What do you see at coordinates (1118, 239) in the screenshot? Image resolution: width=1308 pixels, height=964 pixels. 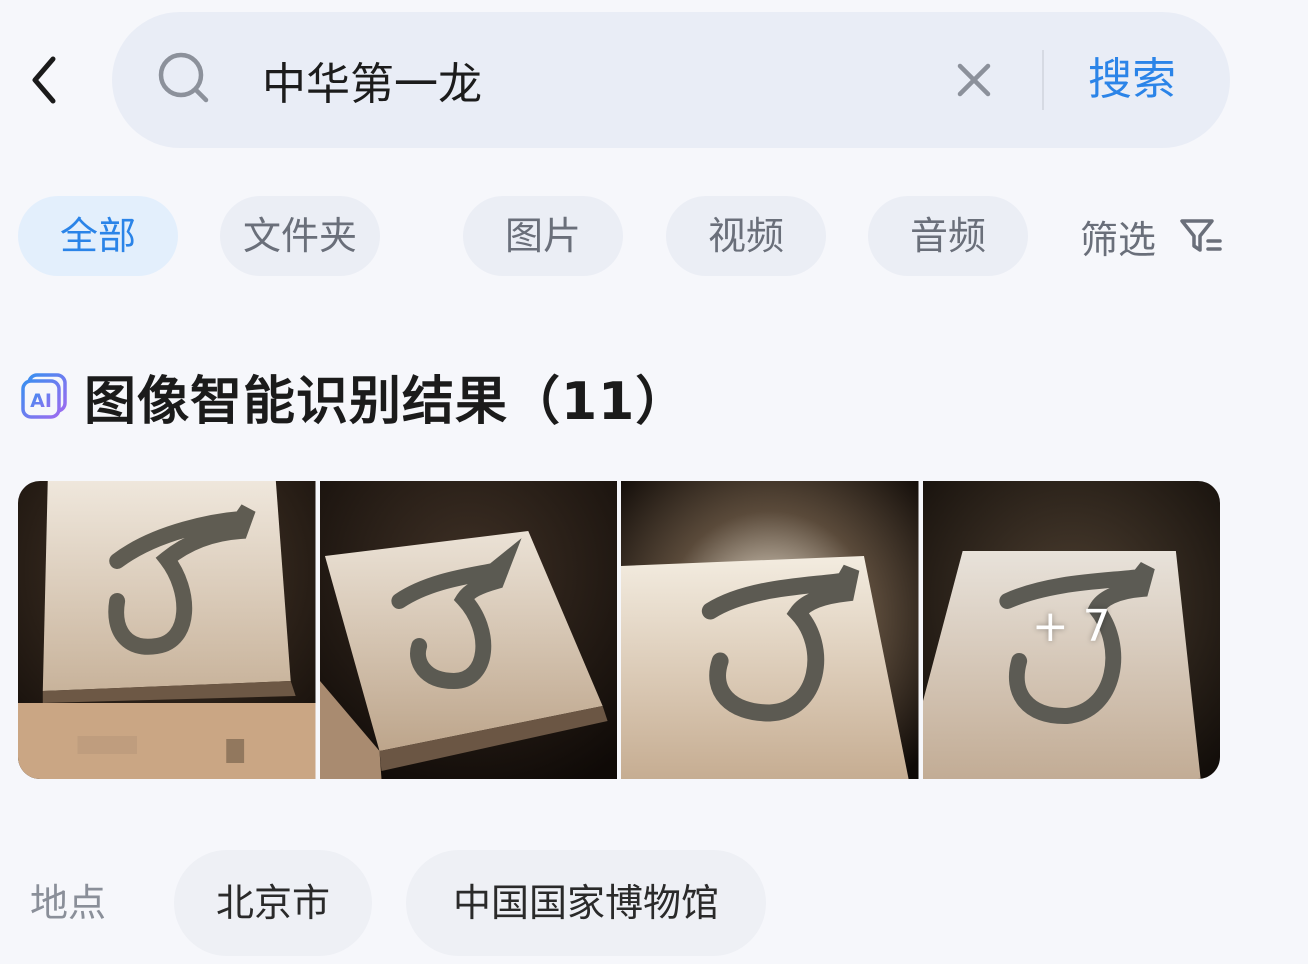 I see `filter-label: 筛选` at bounding box center [1118, 239].